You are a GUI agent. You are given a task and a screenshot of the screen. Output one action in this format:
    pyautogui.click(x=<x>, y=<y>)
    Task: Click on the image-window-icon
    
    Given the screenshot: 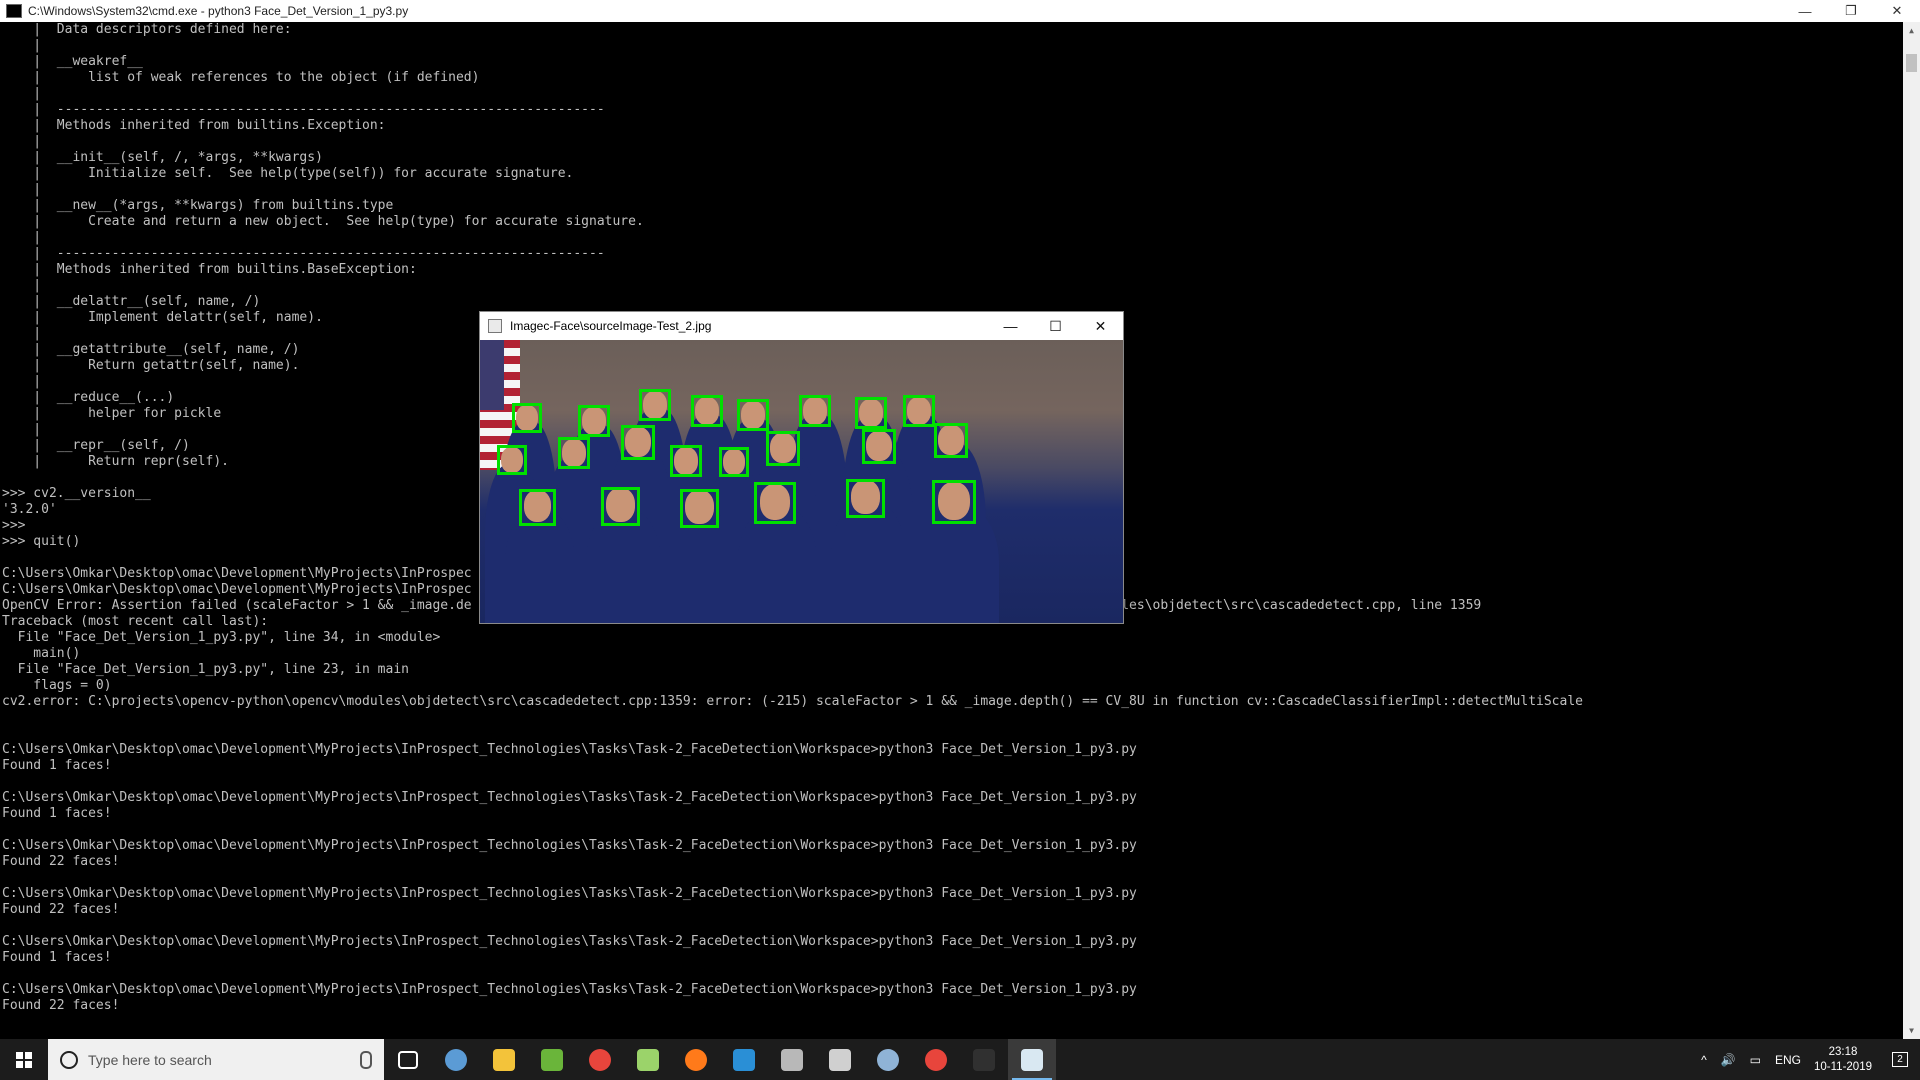 What is the action you would take?
    pyautogui.click(x=495, y=326)
    